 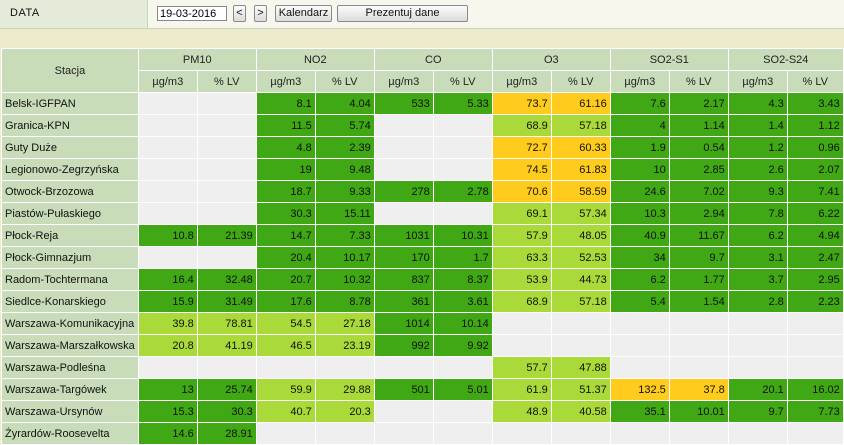 What do you see at coordinates (580, 235) in the screenshot?
I see `percent-lv-cell: 48.05` at bounding box center [580, 235].